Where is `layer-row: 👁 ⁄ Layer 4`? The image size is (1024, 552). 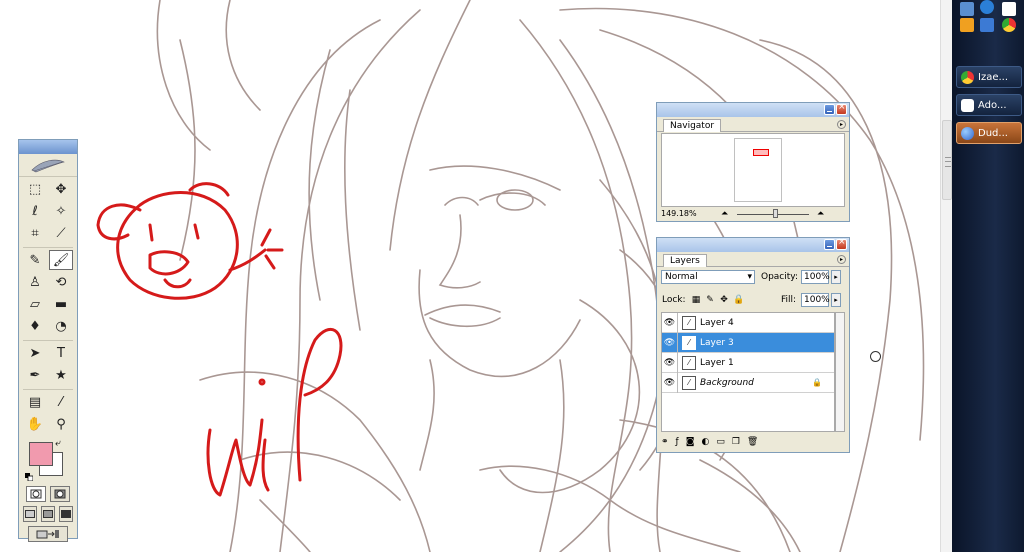
layer-row: 👁 ⁄ Layer 4 is located at coordinates (748, 322).